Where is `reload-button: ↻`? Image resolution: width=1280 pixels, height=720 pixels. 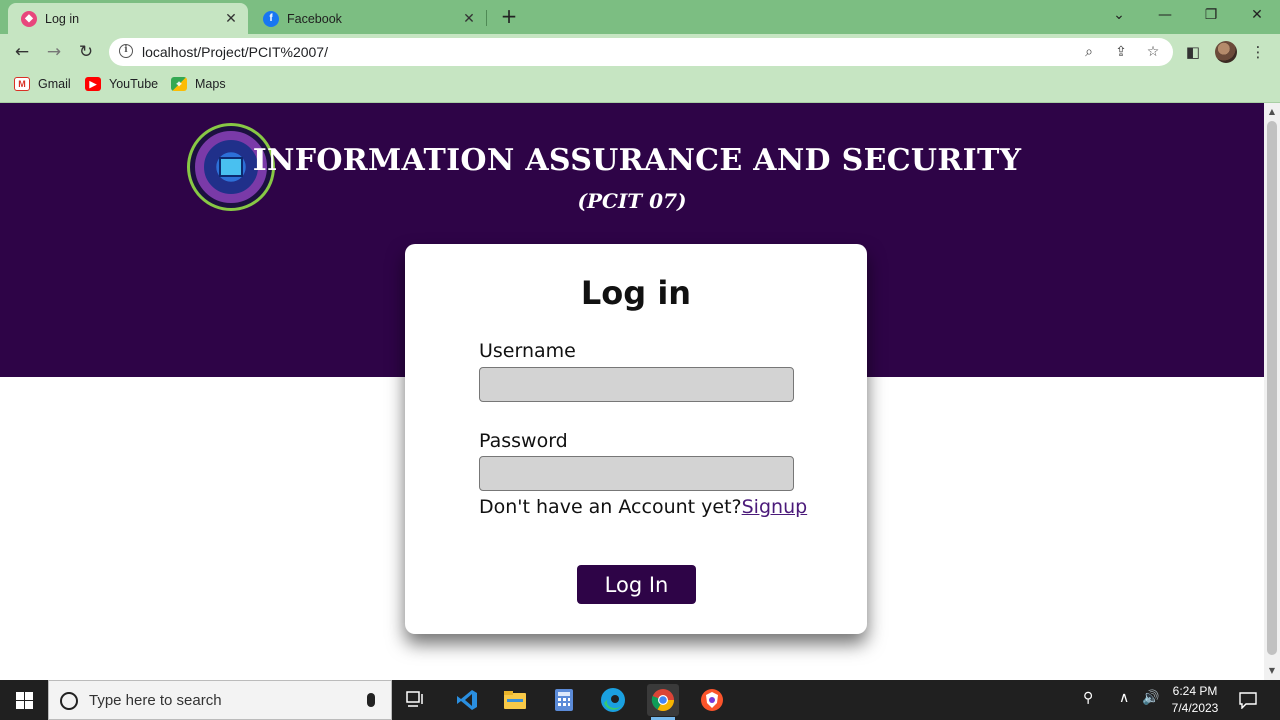 reload-button: ↻ is located at coordinates (86, 52).